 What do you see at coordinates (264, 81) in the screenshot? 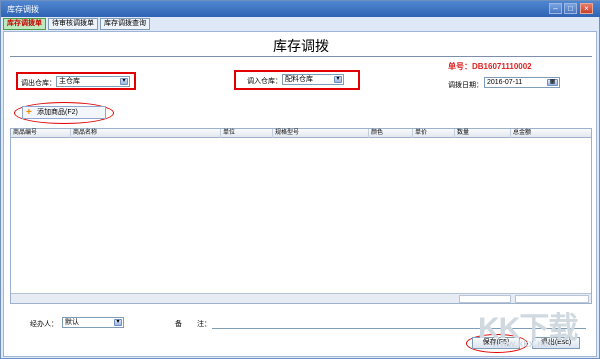
I see `in-warehouse-label: 调入仓库：` at bounding box center [264, 81].